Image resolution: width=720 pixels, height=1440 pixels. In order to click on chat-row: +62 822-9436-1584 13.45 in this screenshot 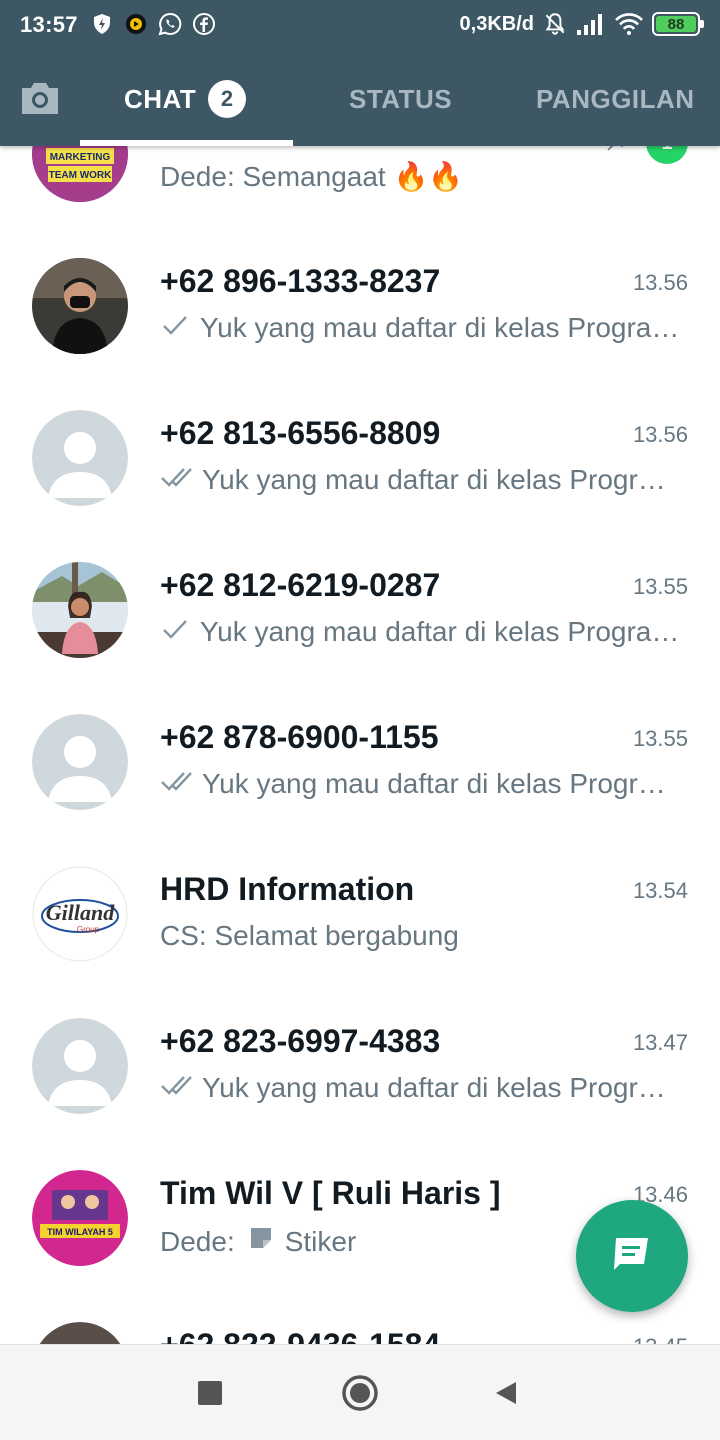, I will do `click(360, 1333)`.